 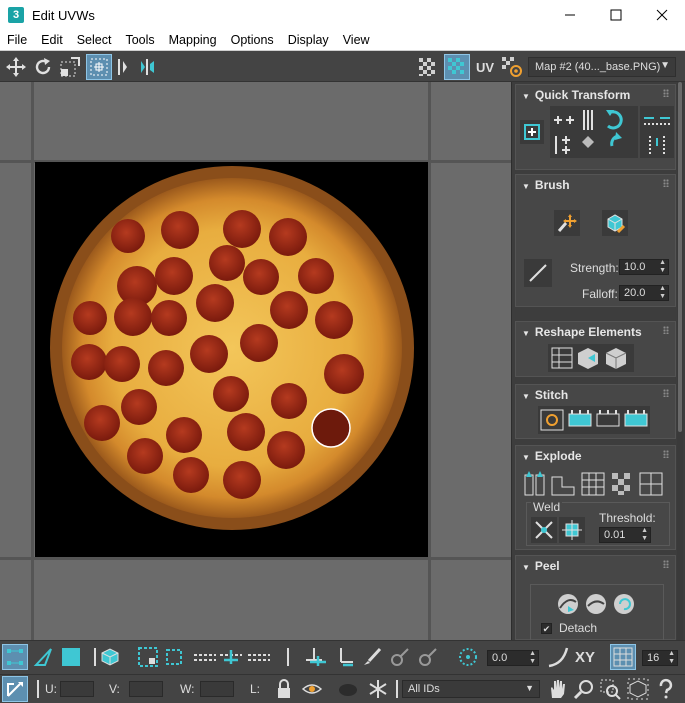 I want to click on select-ring-button, so click(x=400, y=657).